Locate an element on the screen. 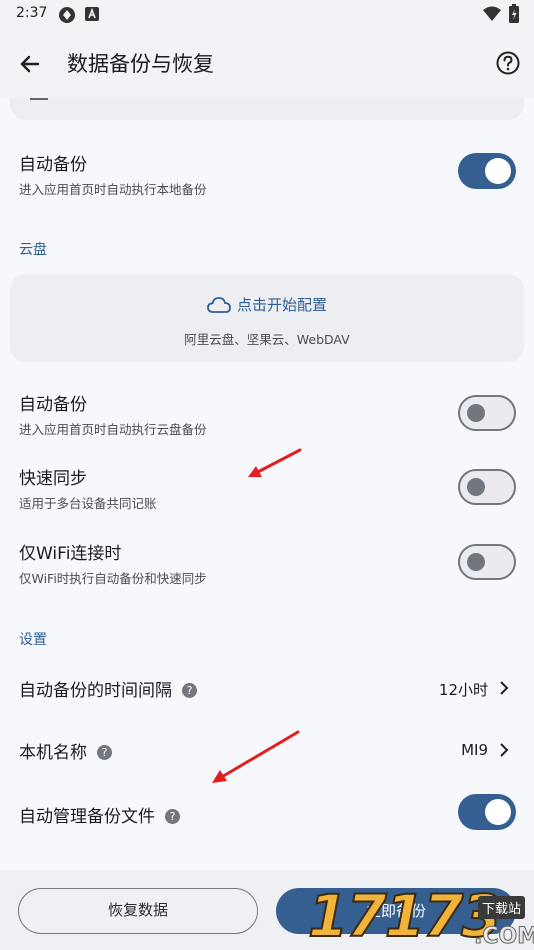 This screenshot has width=534, height=950. sync-status-icon is located at coordinates (67, 17).